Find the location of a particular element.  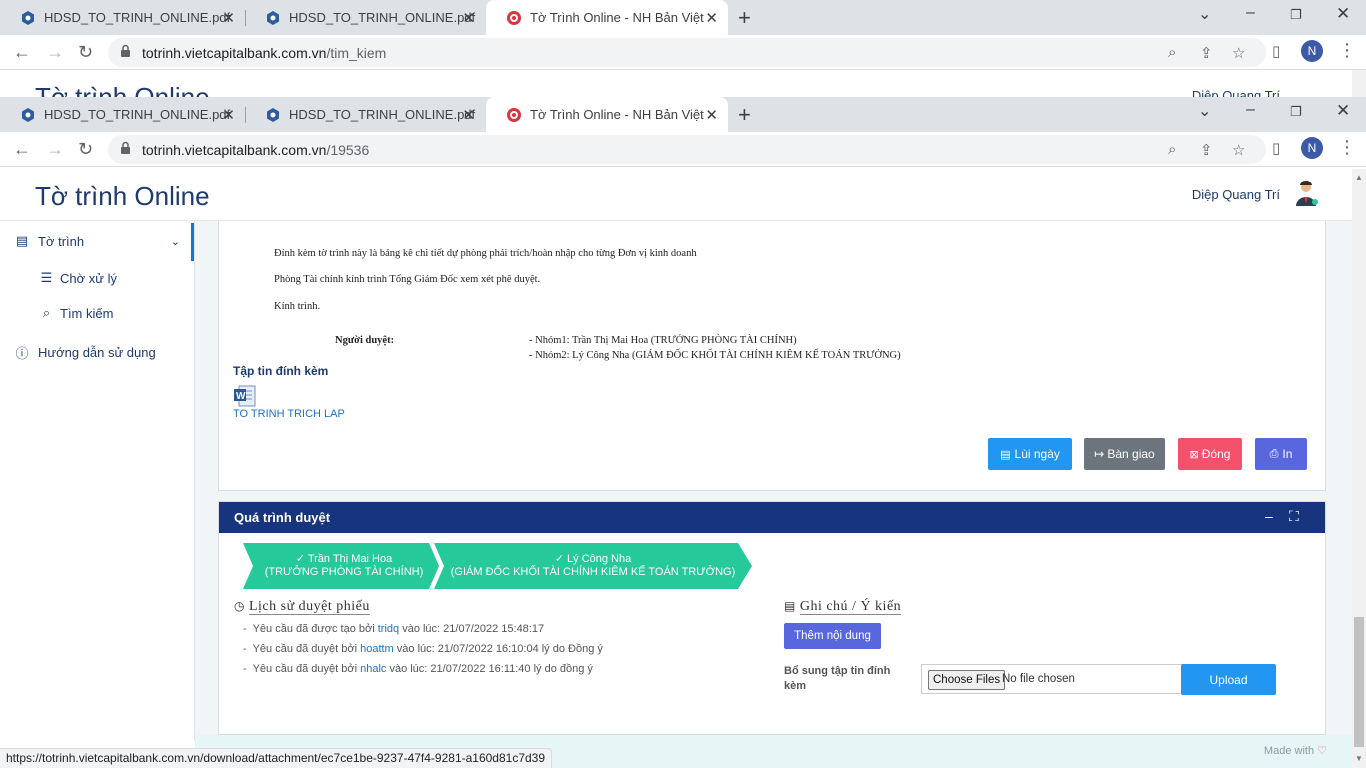

history-title: Lịch sử duyệt phiếu is located at coordinates (309, 607).